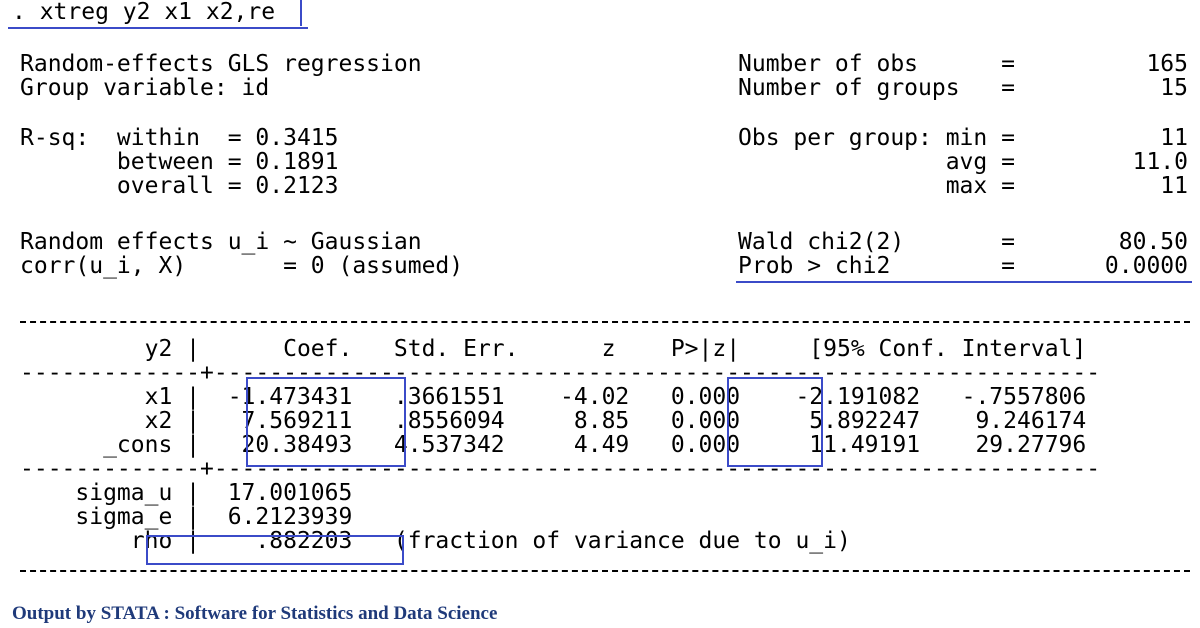 This screenshot has width=1200, height=628. What do you see at coordinates (145, 88) in the screenshot?
I see `group-variable: Group variable: id` at bounding box center [145, 88].